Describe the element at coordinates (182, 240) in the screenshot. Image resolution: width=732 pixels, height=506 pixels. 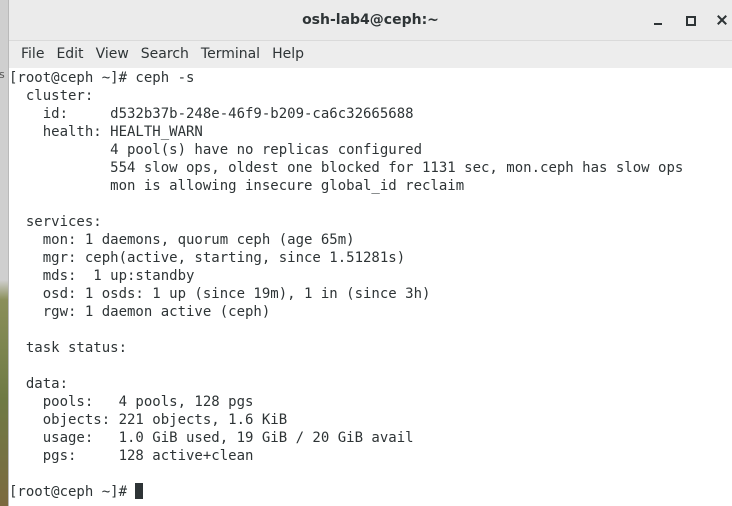
I see `terminal-line: mon: 1 daemons, quorum ceph (age 65m)` at that location.